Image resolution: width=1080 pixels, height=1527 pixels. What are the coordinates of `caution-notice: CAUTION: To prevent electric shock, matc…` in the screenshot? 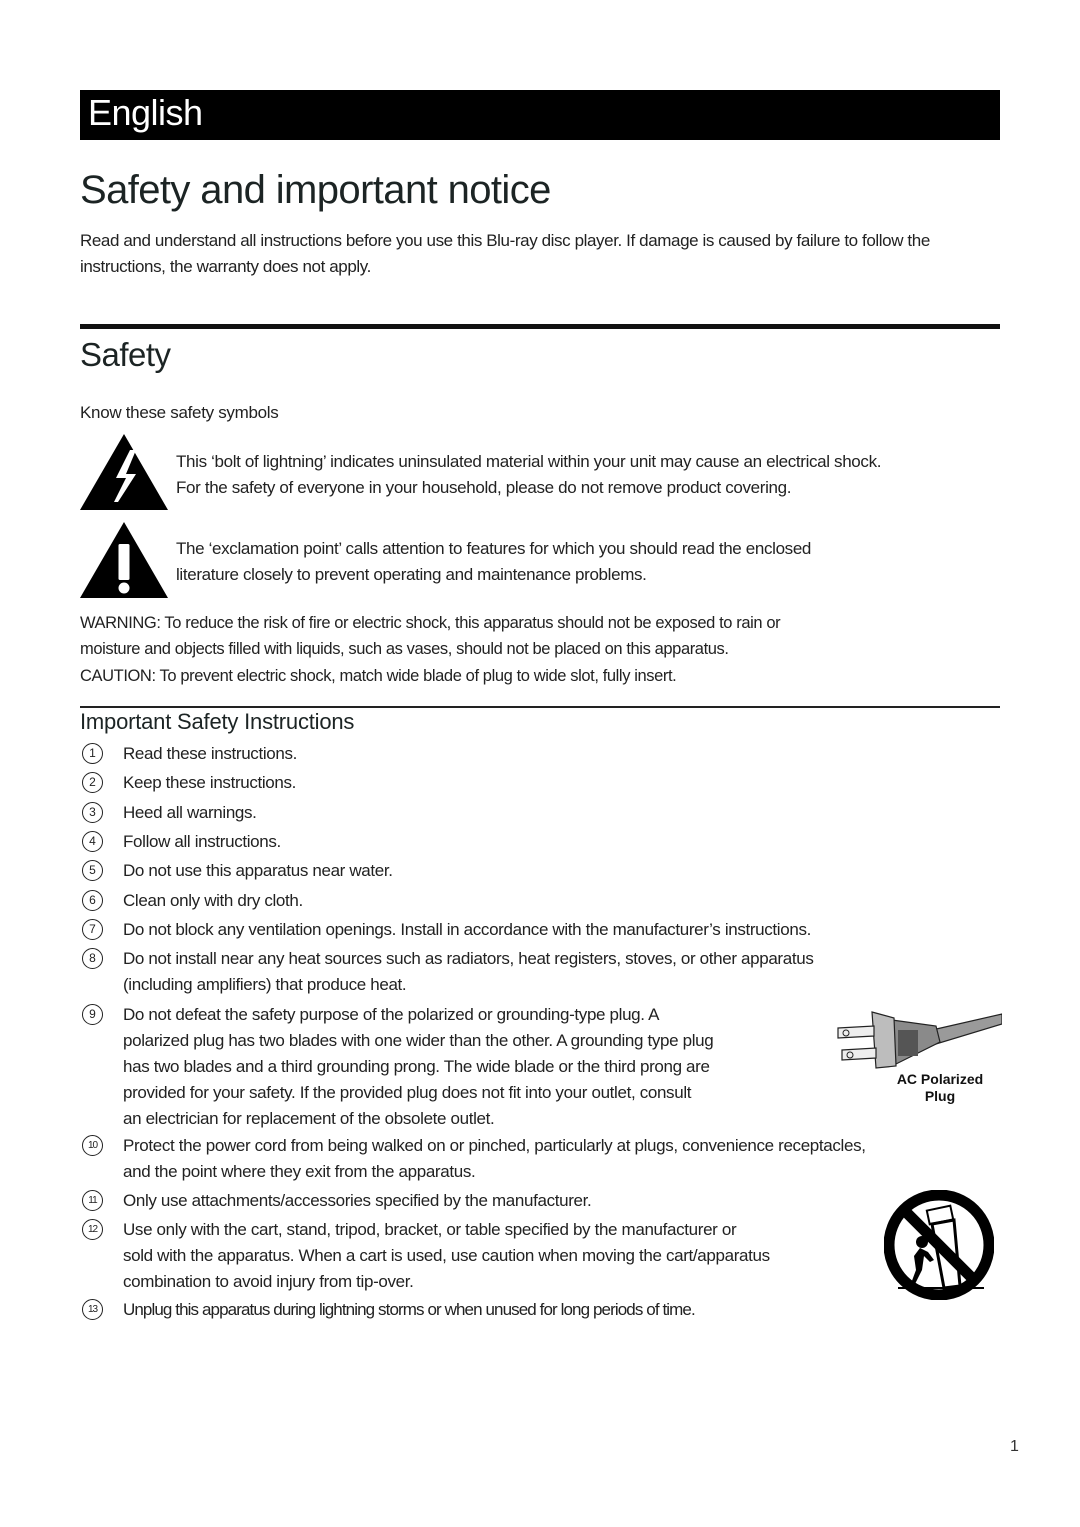 It's located at (542, 676).